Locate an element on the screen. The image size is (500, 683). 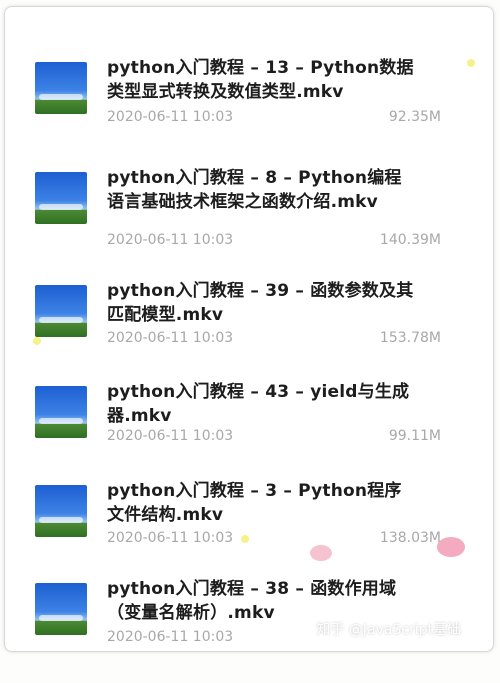
file-title: python入门教程 – 43 – yield与生成器.mkv is located at coordinates (258, 404).